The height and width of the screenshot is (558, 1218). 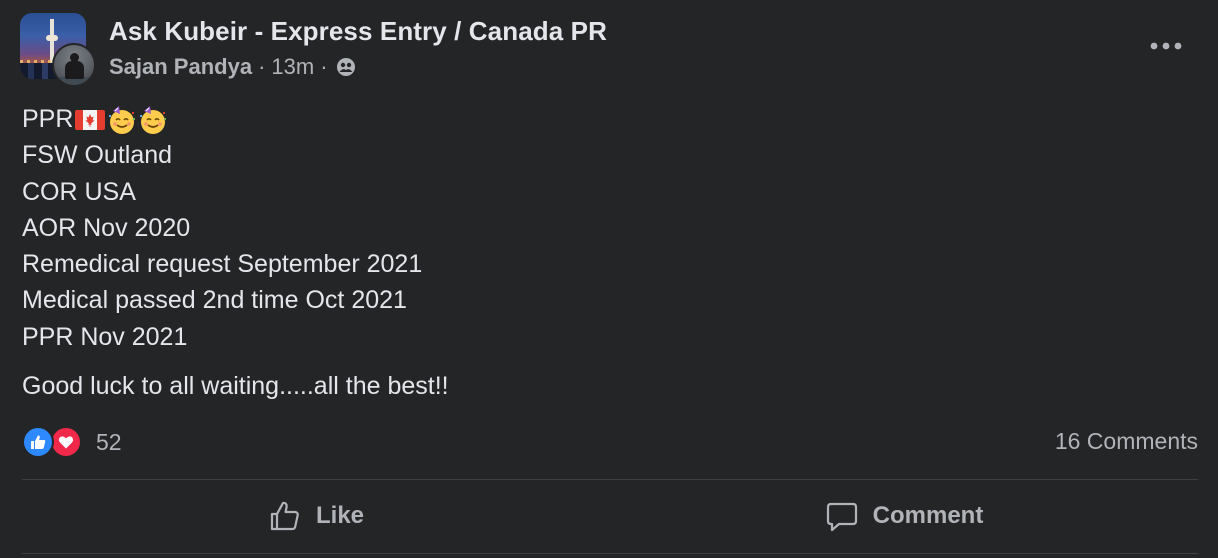 I want to click on post-line: Medical passed 2nd time Oct 2021, so click(x=214, y=300).